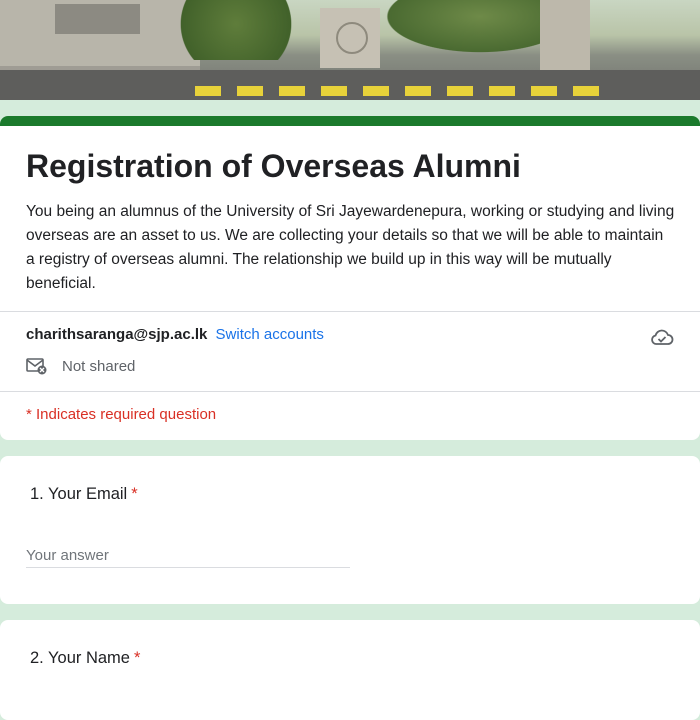 The height and width of the screenshot is (720, 700). I want to click on account-info: charithsaranga@sjp.ac.lk Switch accounts, so click(175, 334).